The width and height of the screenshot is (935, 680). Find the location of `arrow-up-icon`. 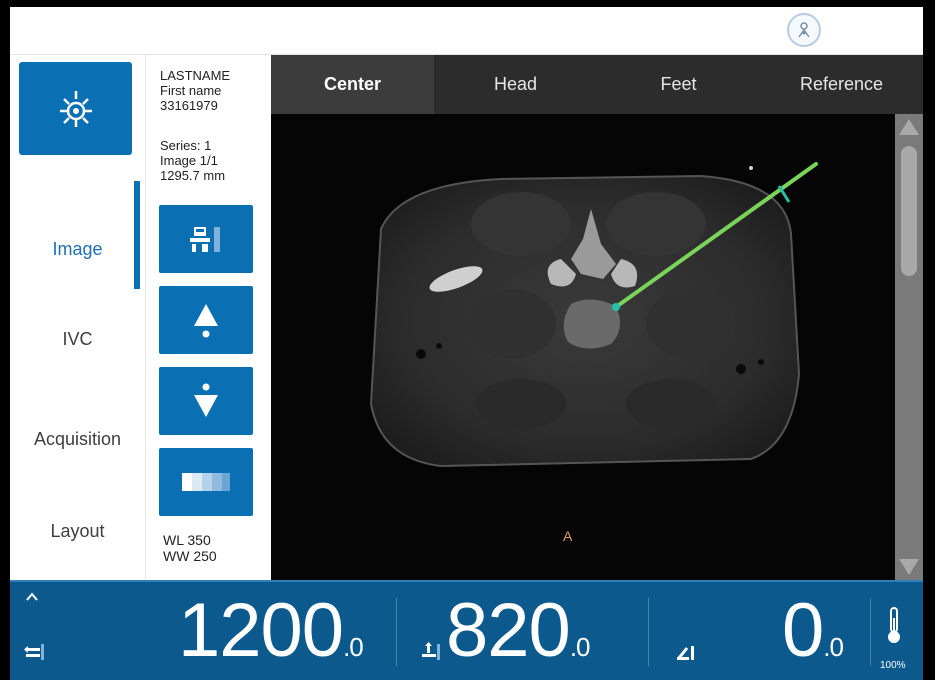

arrow-up-icon is located at coordinates (206, 321).